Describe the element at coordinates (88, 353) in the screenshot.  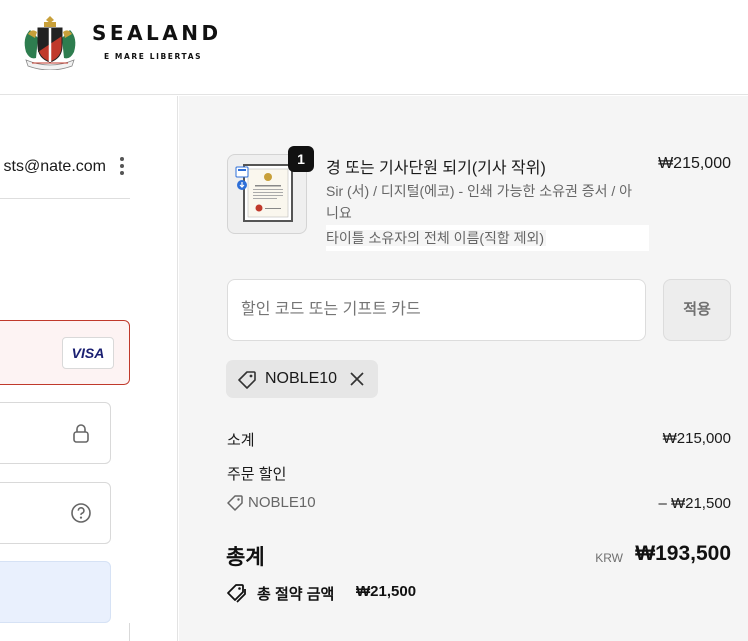
I see `visa-card-icon: VISA` at that location.